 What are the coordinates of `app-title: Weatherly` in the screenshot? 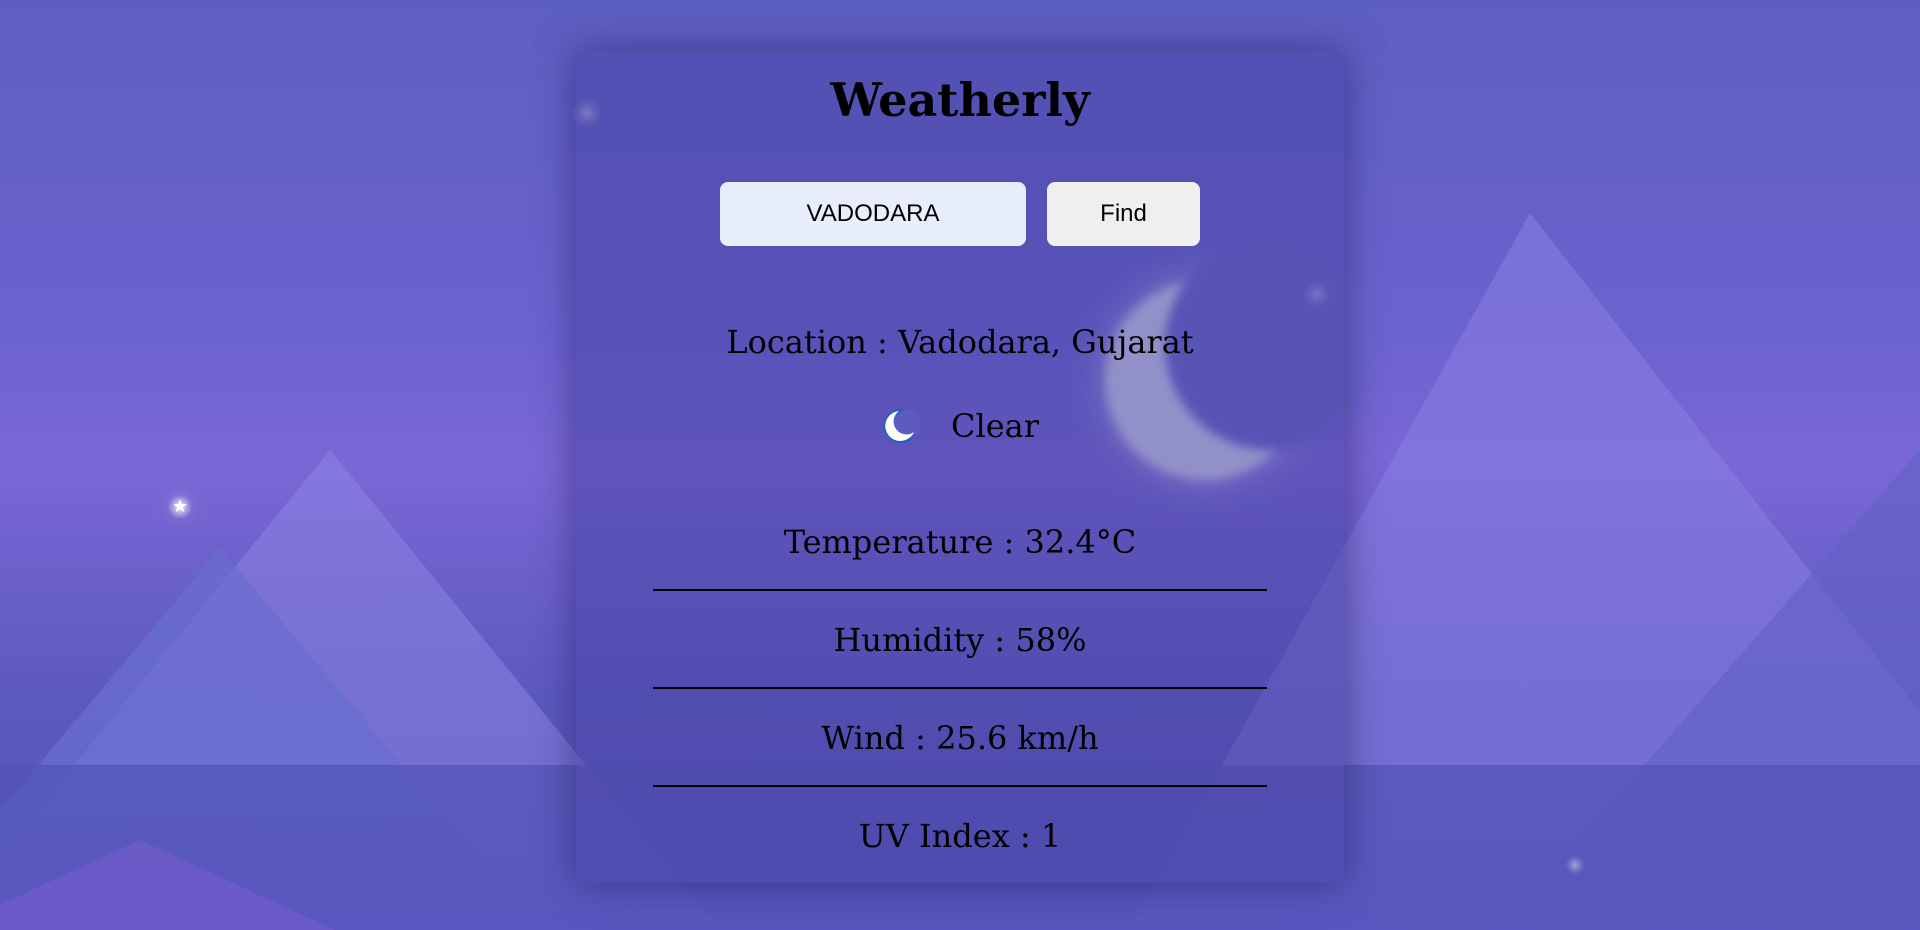 It's located at (960, 100).